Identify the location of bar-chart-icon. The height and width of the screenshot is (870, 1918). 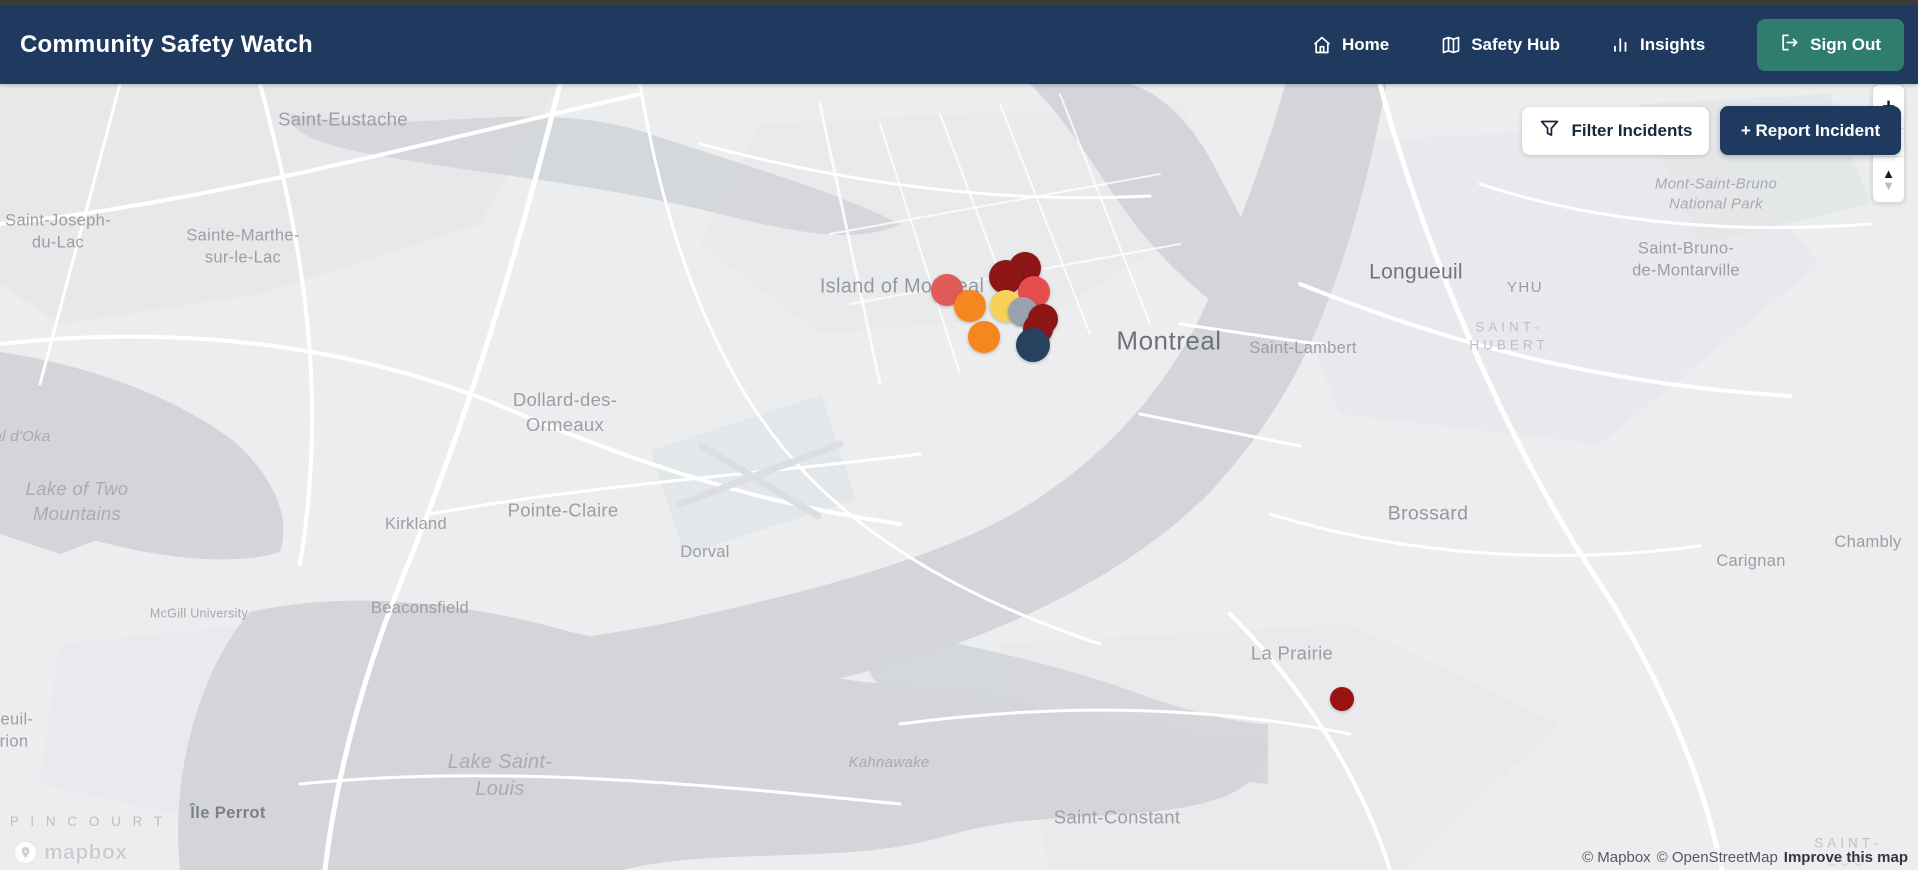
(1621, 45).